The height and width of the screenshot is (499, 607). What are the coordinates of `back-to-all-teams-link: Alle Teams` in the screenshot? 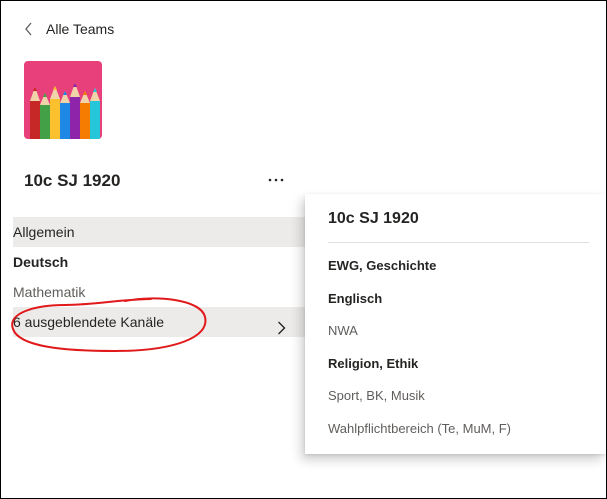 It's located at (69, 29).